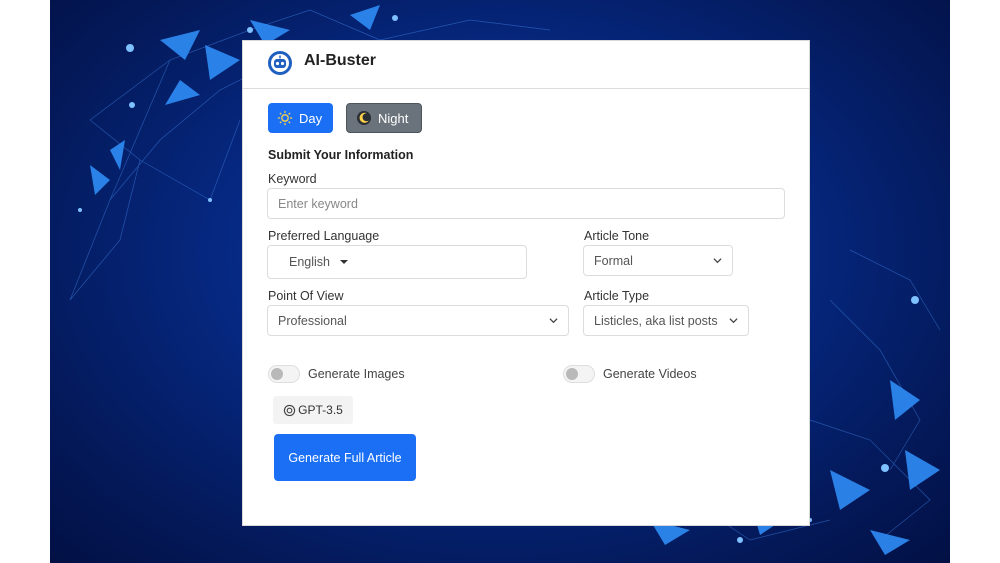 This screenshot has height=563, width=1000. What do you see at coordinates (650, 374) in the screenshot?
I see `generate-videos-label: Generate Videos` at bounding box center [650, 374].